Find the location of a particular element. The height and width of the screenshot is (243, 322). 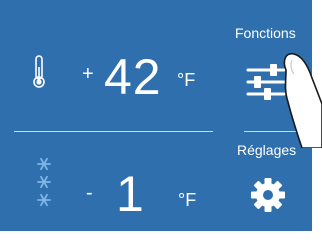

freezer-temperature-sign: - is located at coordinates (89, 193).